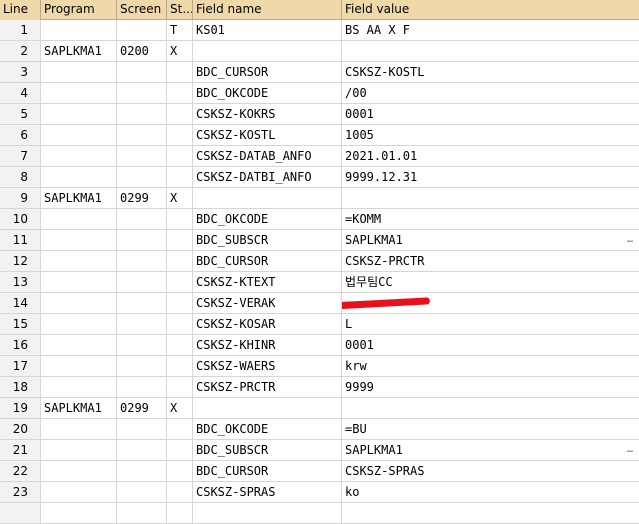 The height and width of the screenshot is (524, 639). I want to click on table-row: 14 CSKSZ-VERAK, so click(319, 303).